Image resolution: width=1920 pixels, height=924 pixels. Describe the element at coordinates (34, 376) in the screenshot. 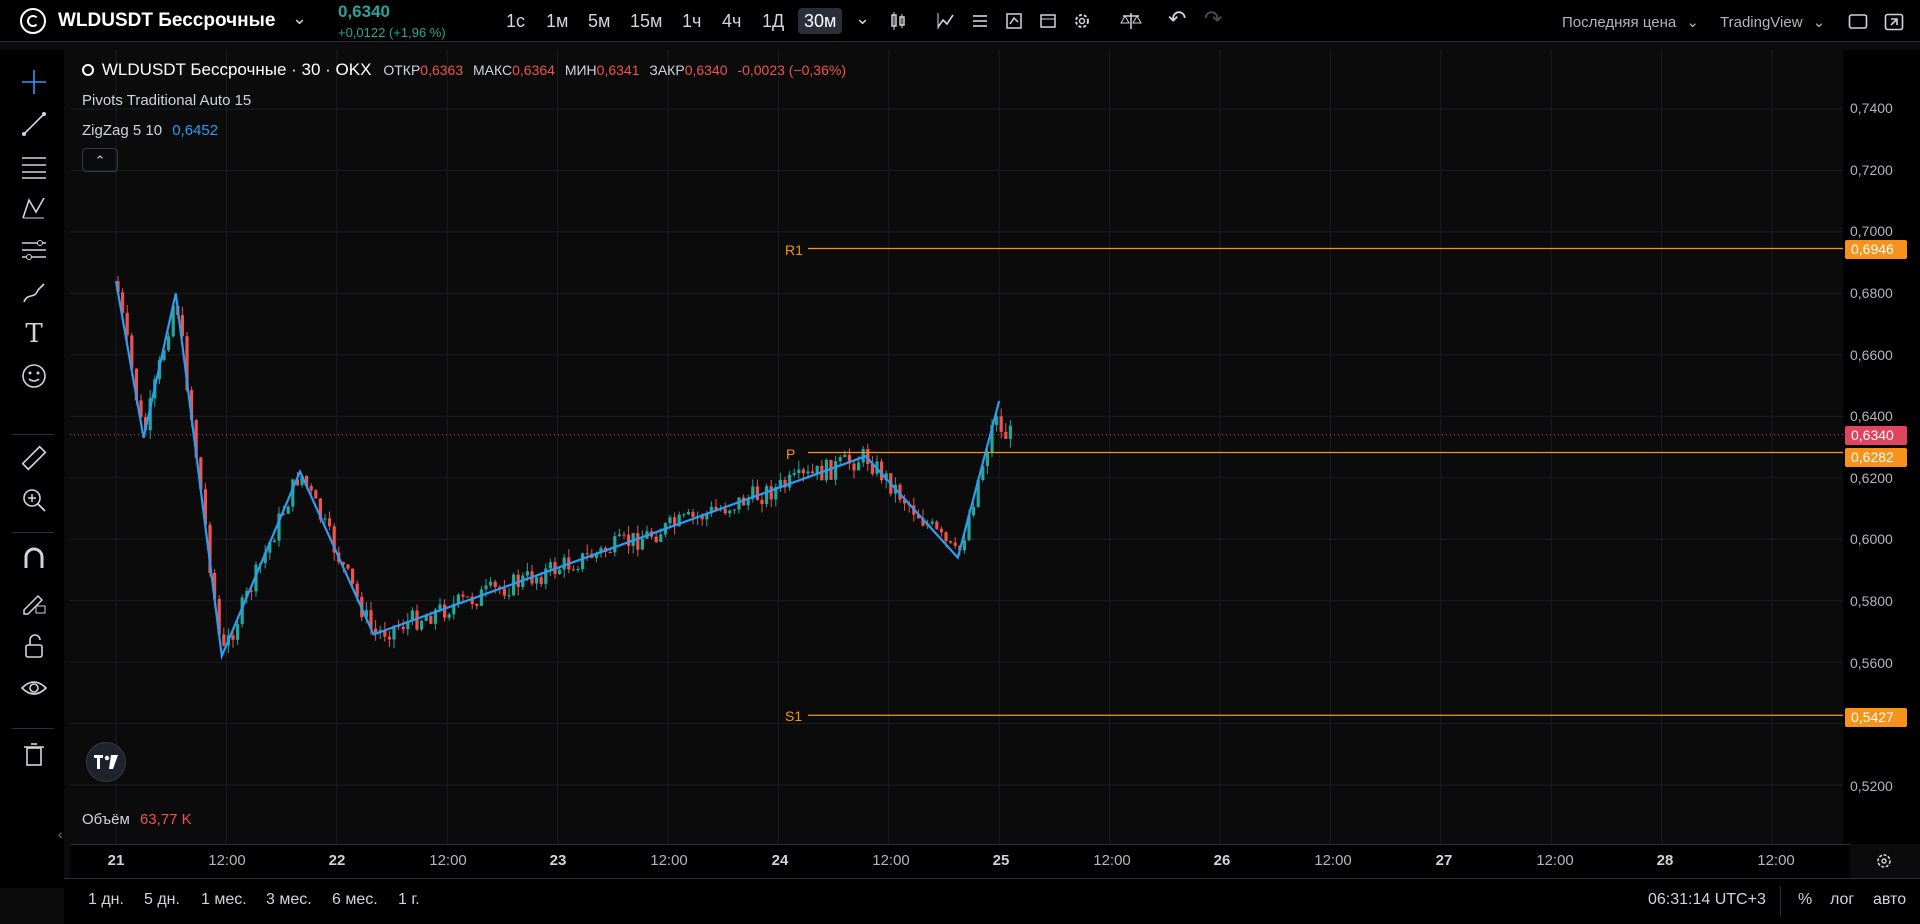

I see `emoji-icon` at that location.